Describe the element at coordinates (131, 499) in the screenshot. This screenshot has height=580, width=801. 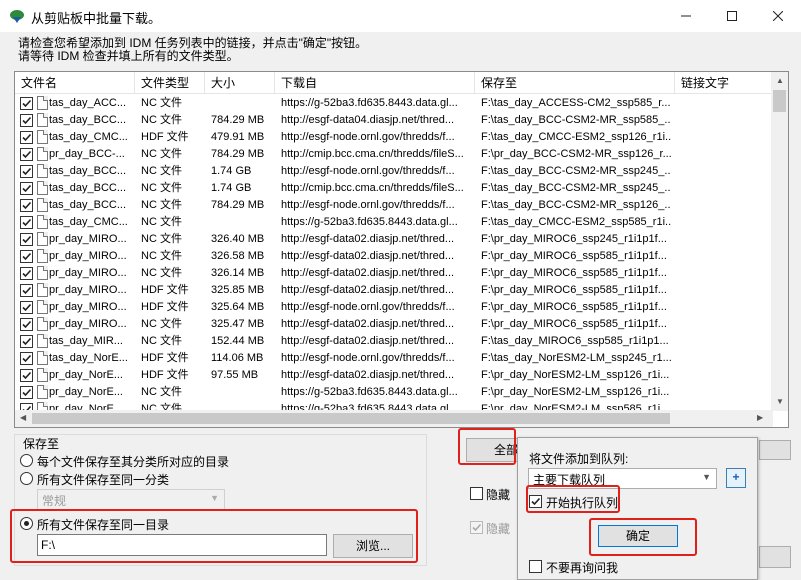
I see `category-select: 常规 ▼` at that location.